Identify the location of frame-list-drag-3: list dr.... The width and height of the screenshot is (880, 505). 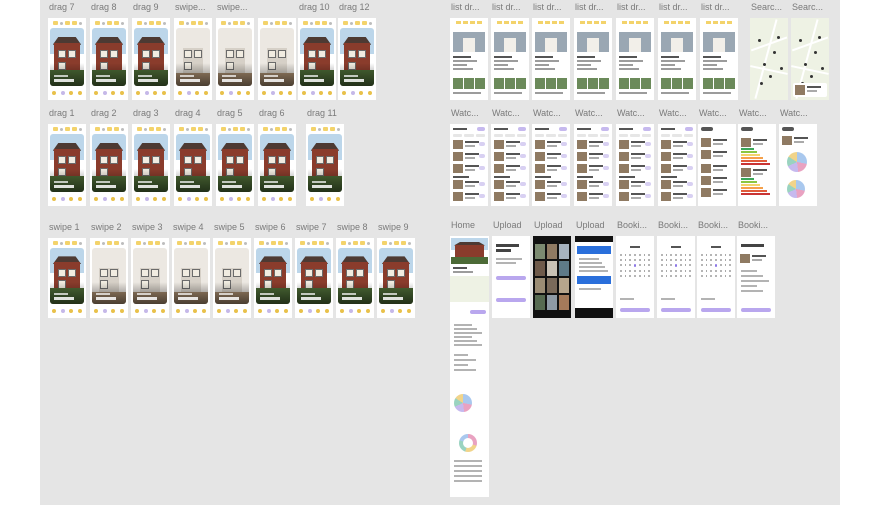
(551, 51).